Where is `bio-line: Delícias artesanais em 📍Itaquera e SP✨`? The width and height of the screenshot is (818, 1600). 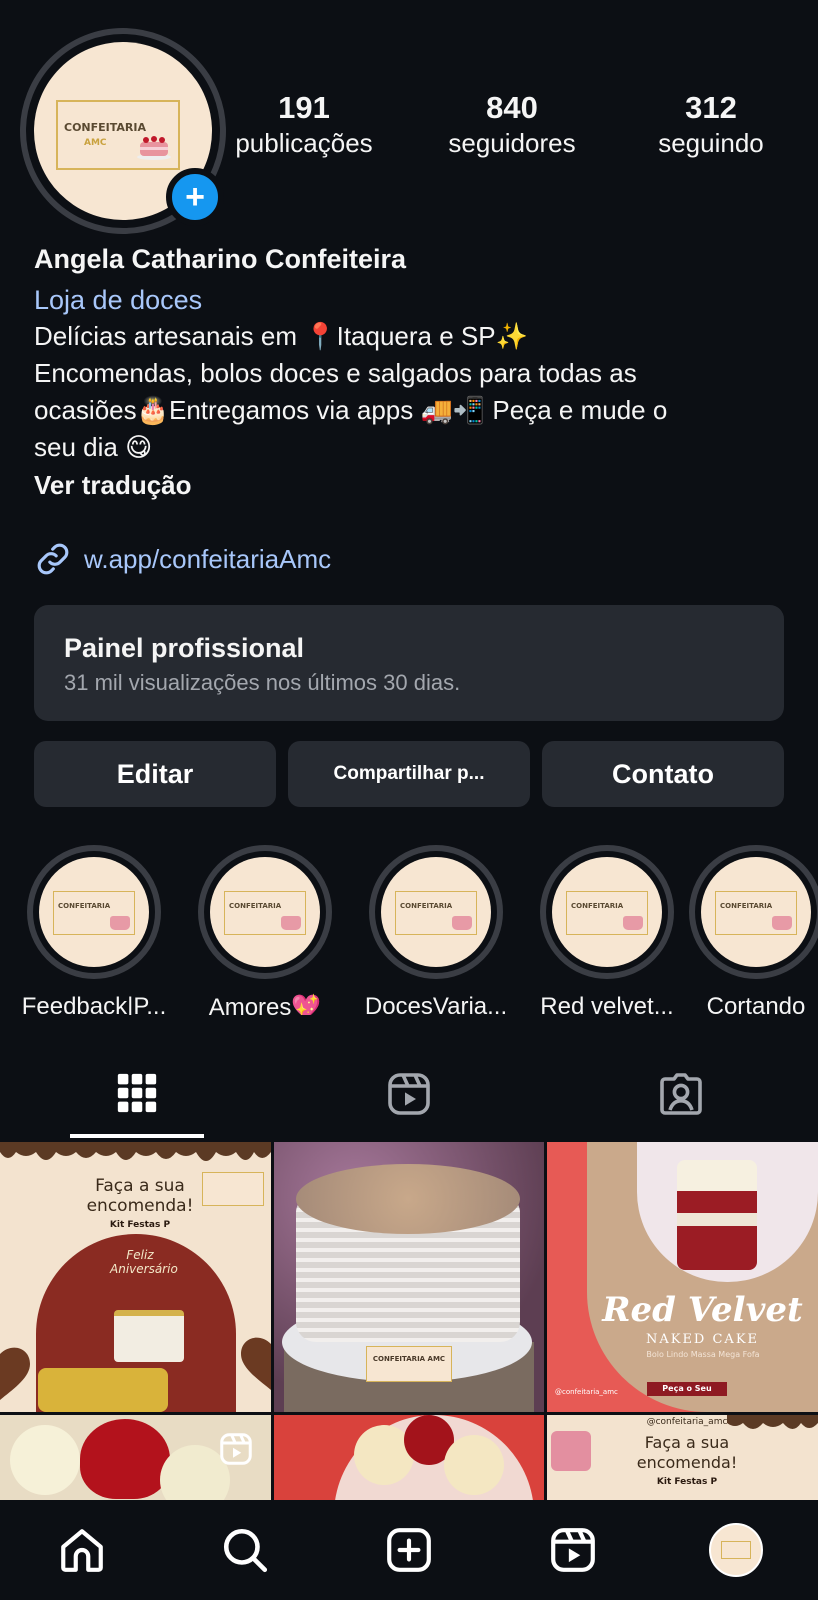 bio-line: Delícias artesanais em 📍Itaquera e SP✨ is located at coordinates (281, 336).